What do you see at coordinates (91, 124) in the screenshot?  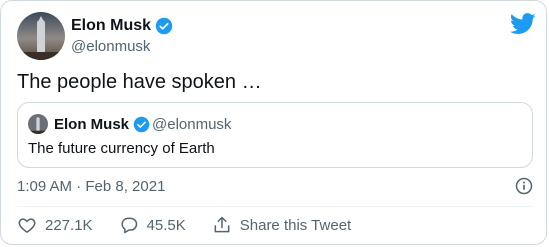 I see `quoted-author-name-text: Elon Musk` at bounding box center [91, 124].